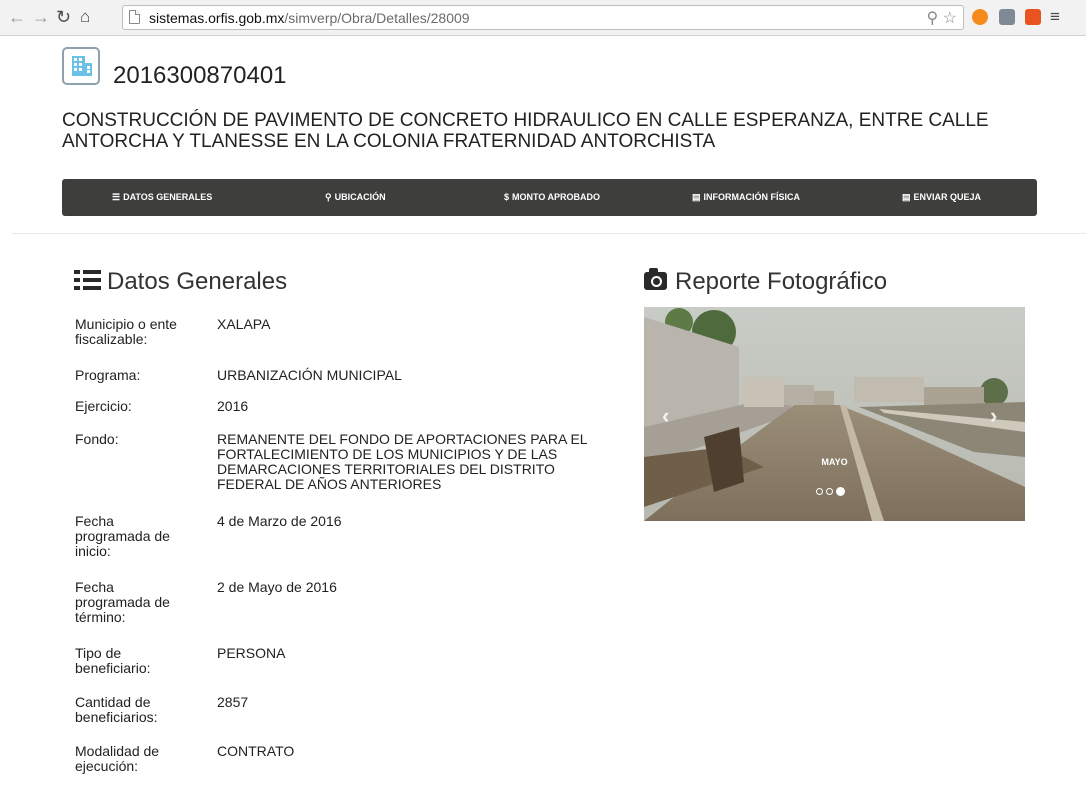 This screenshot has width=1086, height=795. Describe the element at coordinates (941, 197) in the screenshot. I see `tab-enviar-queja: ▤ ENVIAR QUEJA` at that location.